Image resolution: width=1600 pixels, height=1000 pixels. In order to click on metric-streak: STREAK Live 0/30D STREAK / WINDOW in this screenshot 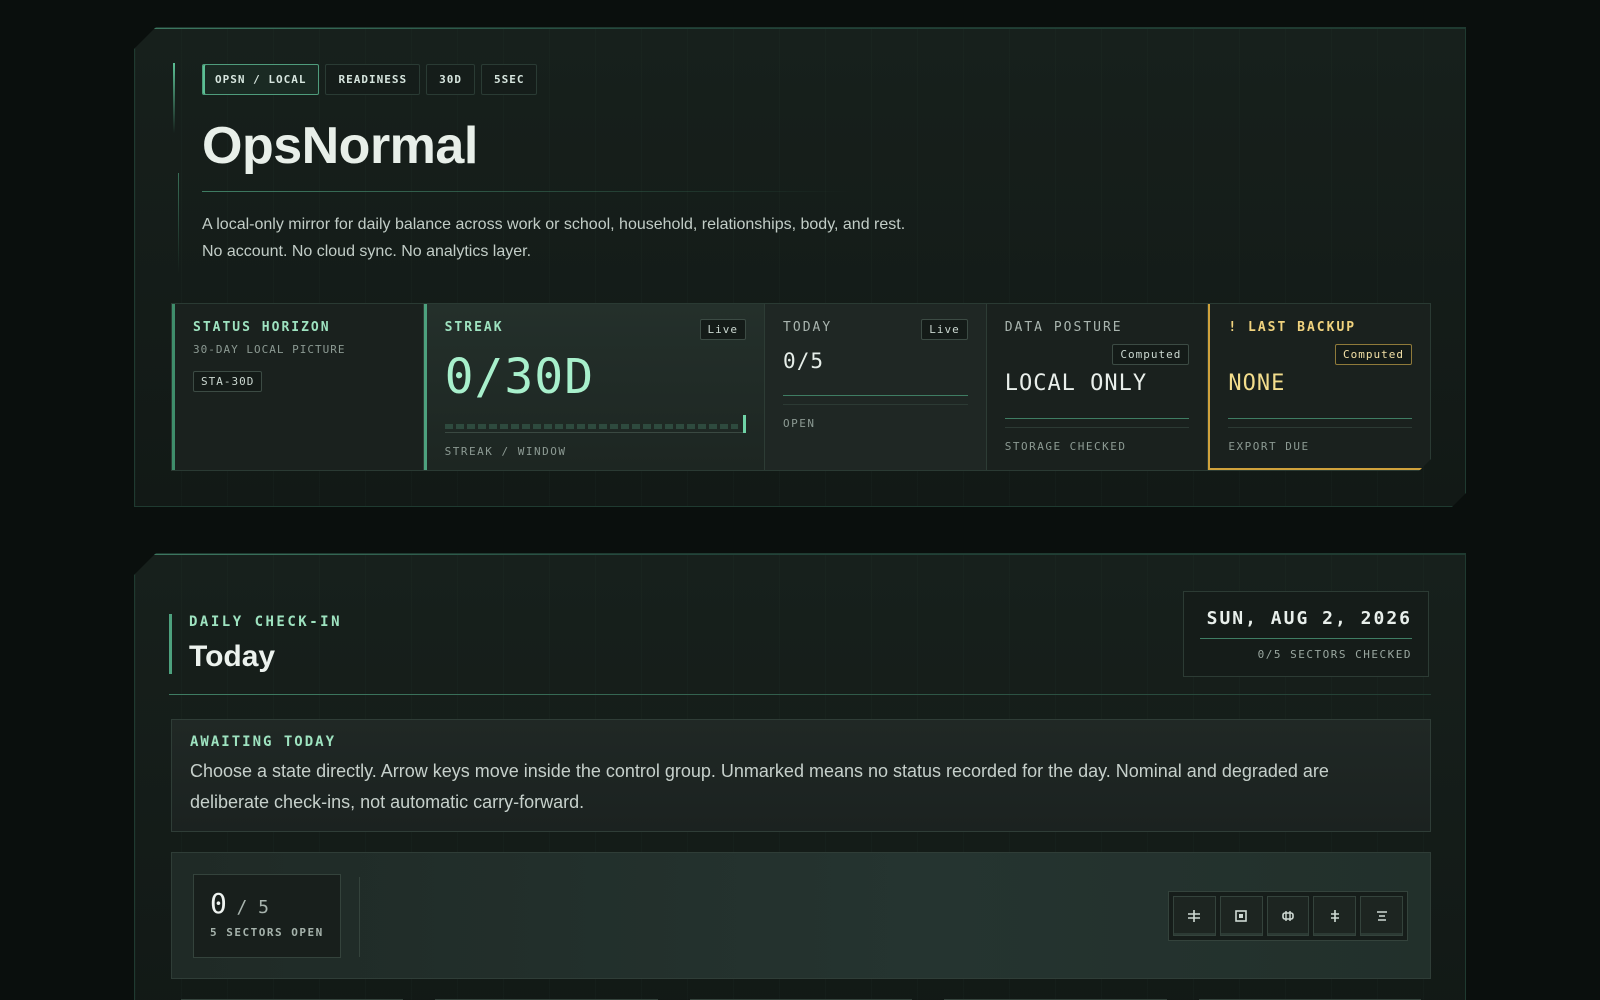, I will do `click(594, 387)`.